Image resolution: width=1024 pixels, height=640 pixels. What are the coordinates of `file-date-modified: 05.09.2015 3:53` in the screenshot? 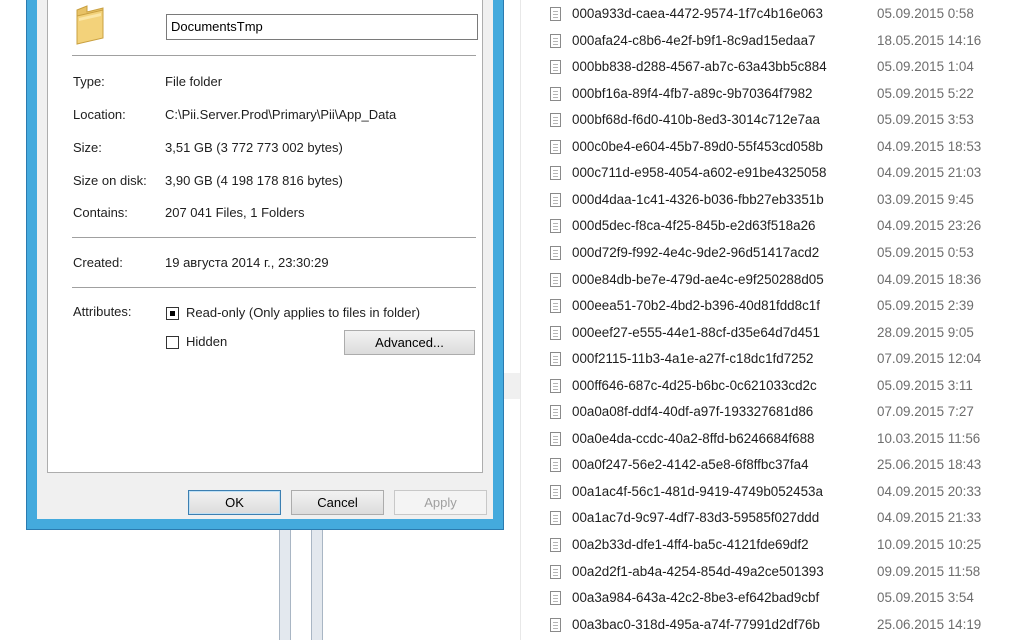 It's located at (925, 120).